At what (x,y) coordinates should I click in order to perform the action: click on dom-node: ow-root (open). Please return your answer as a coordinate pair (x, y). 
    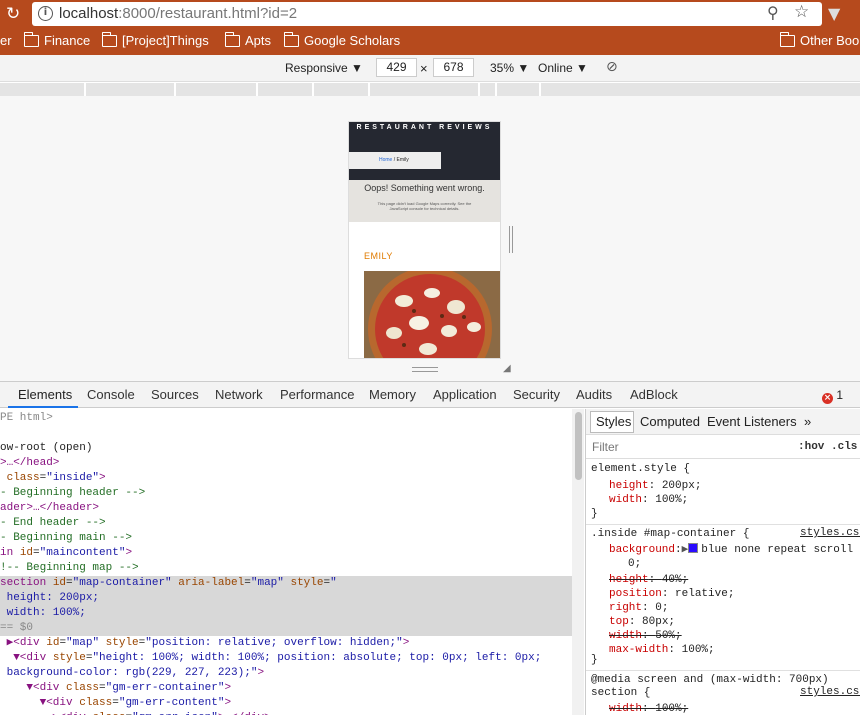
    Looking at the image, I should click on (286, 448).